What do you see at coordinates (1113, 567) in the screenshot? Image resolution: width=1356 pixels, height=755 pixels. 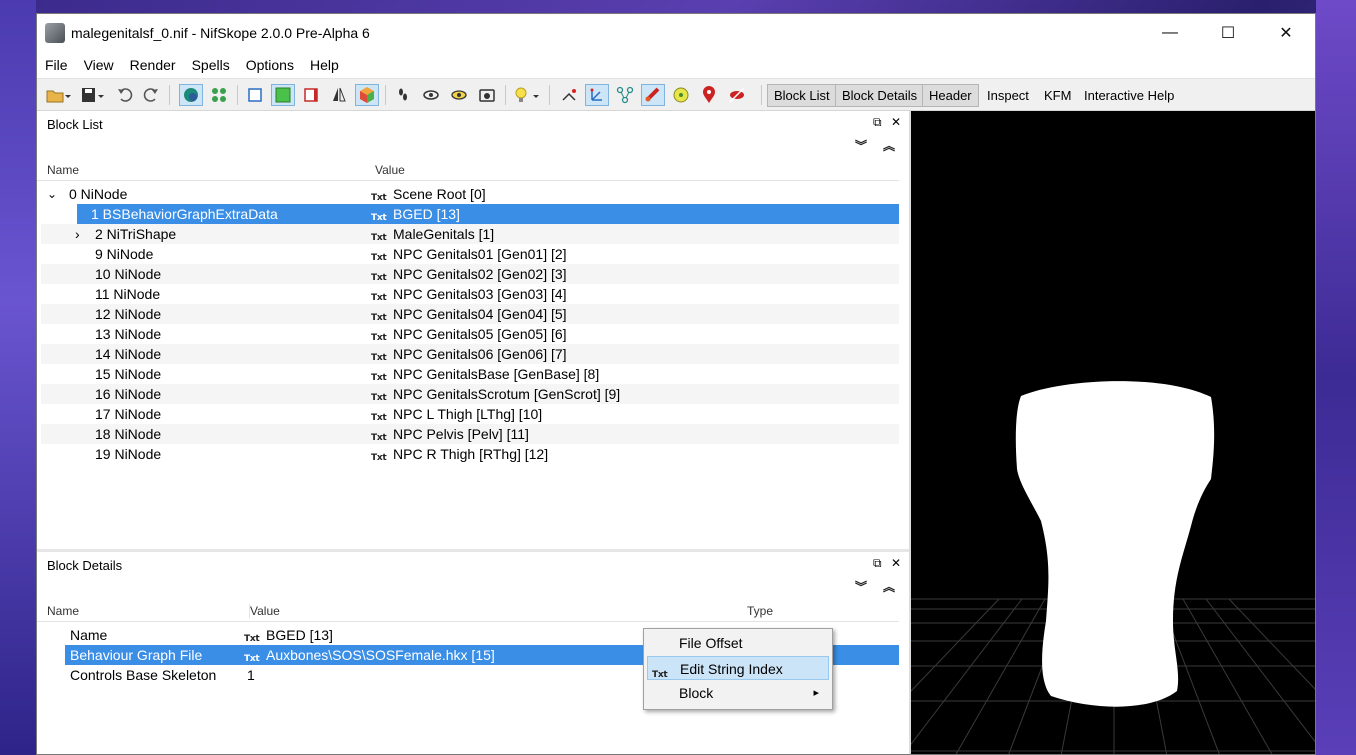 I see `scene-render` at bounding box center [1113, 567].